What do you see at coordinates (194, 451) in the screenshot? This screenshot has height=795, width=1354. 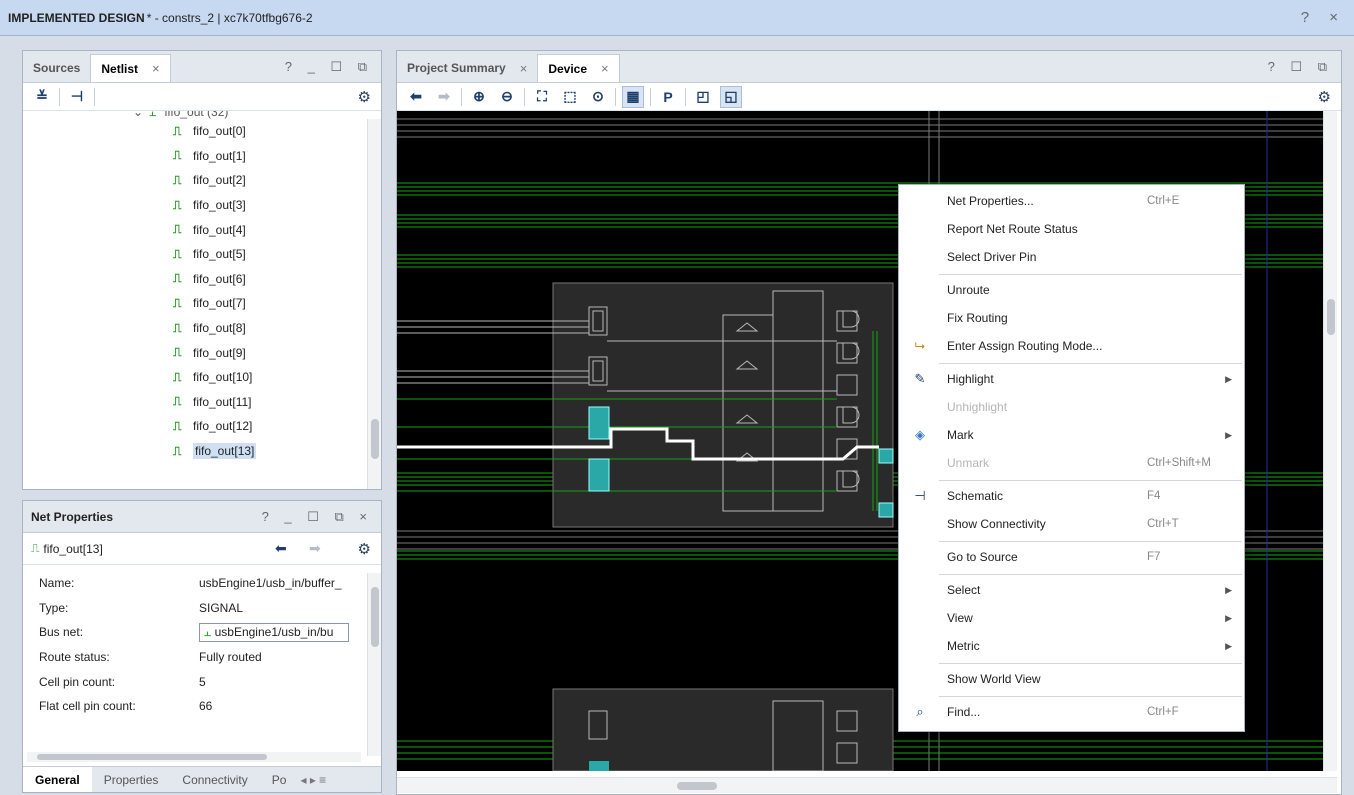 I see `tree-net-item: ⎍ fifo_out[13]` at bounding box center [194, 451].